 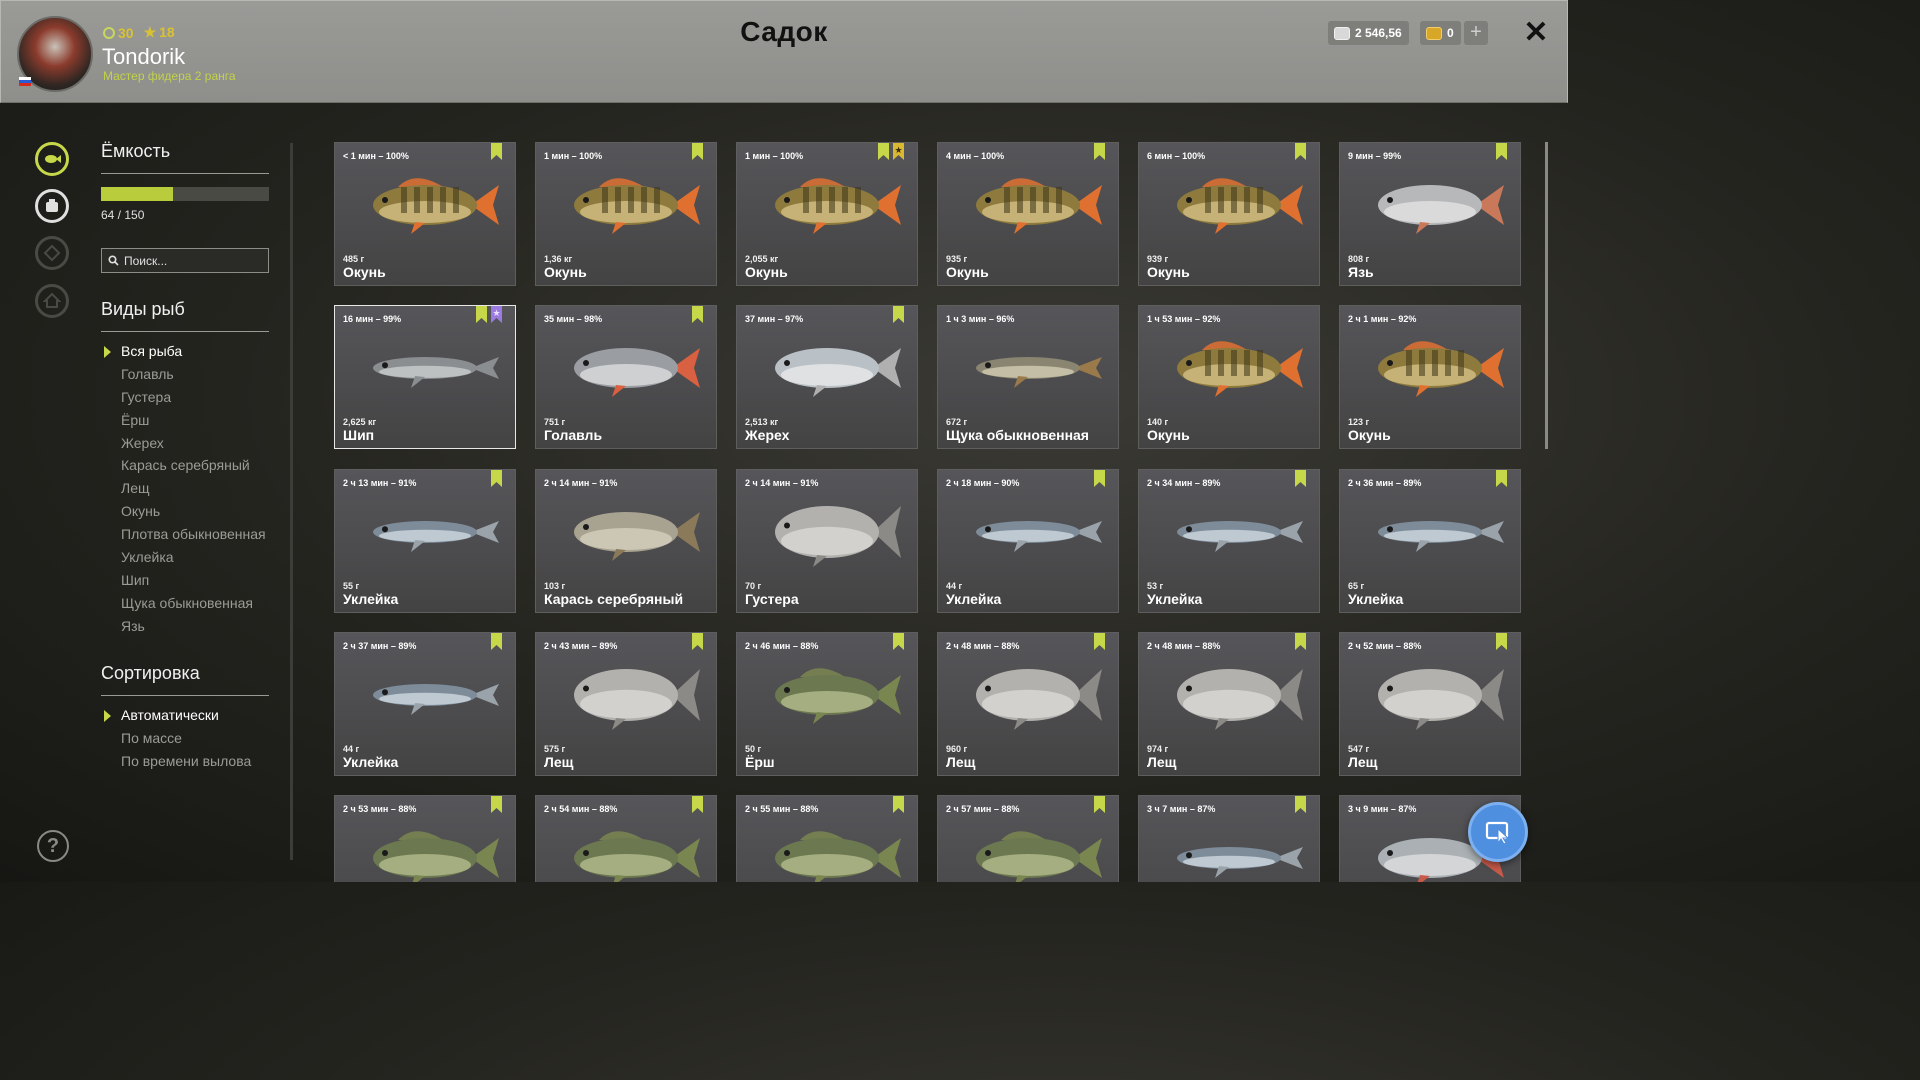 What do you see at coordinates (193, 629) in the screenshot?
I see `species-filter-item: Язь` at bounding box center [193, 629].